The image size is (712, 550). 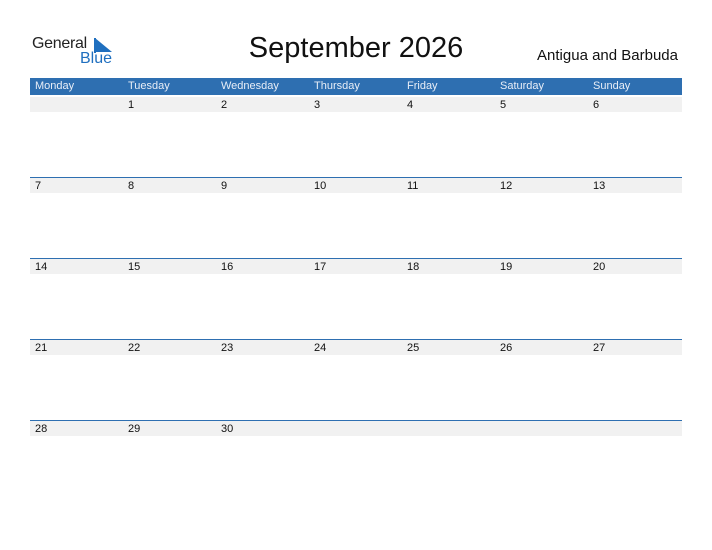 I want to click on day-cell: 9, so click(x=262, y=218).